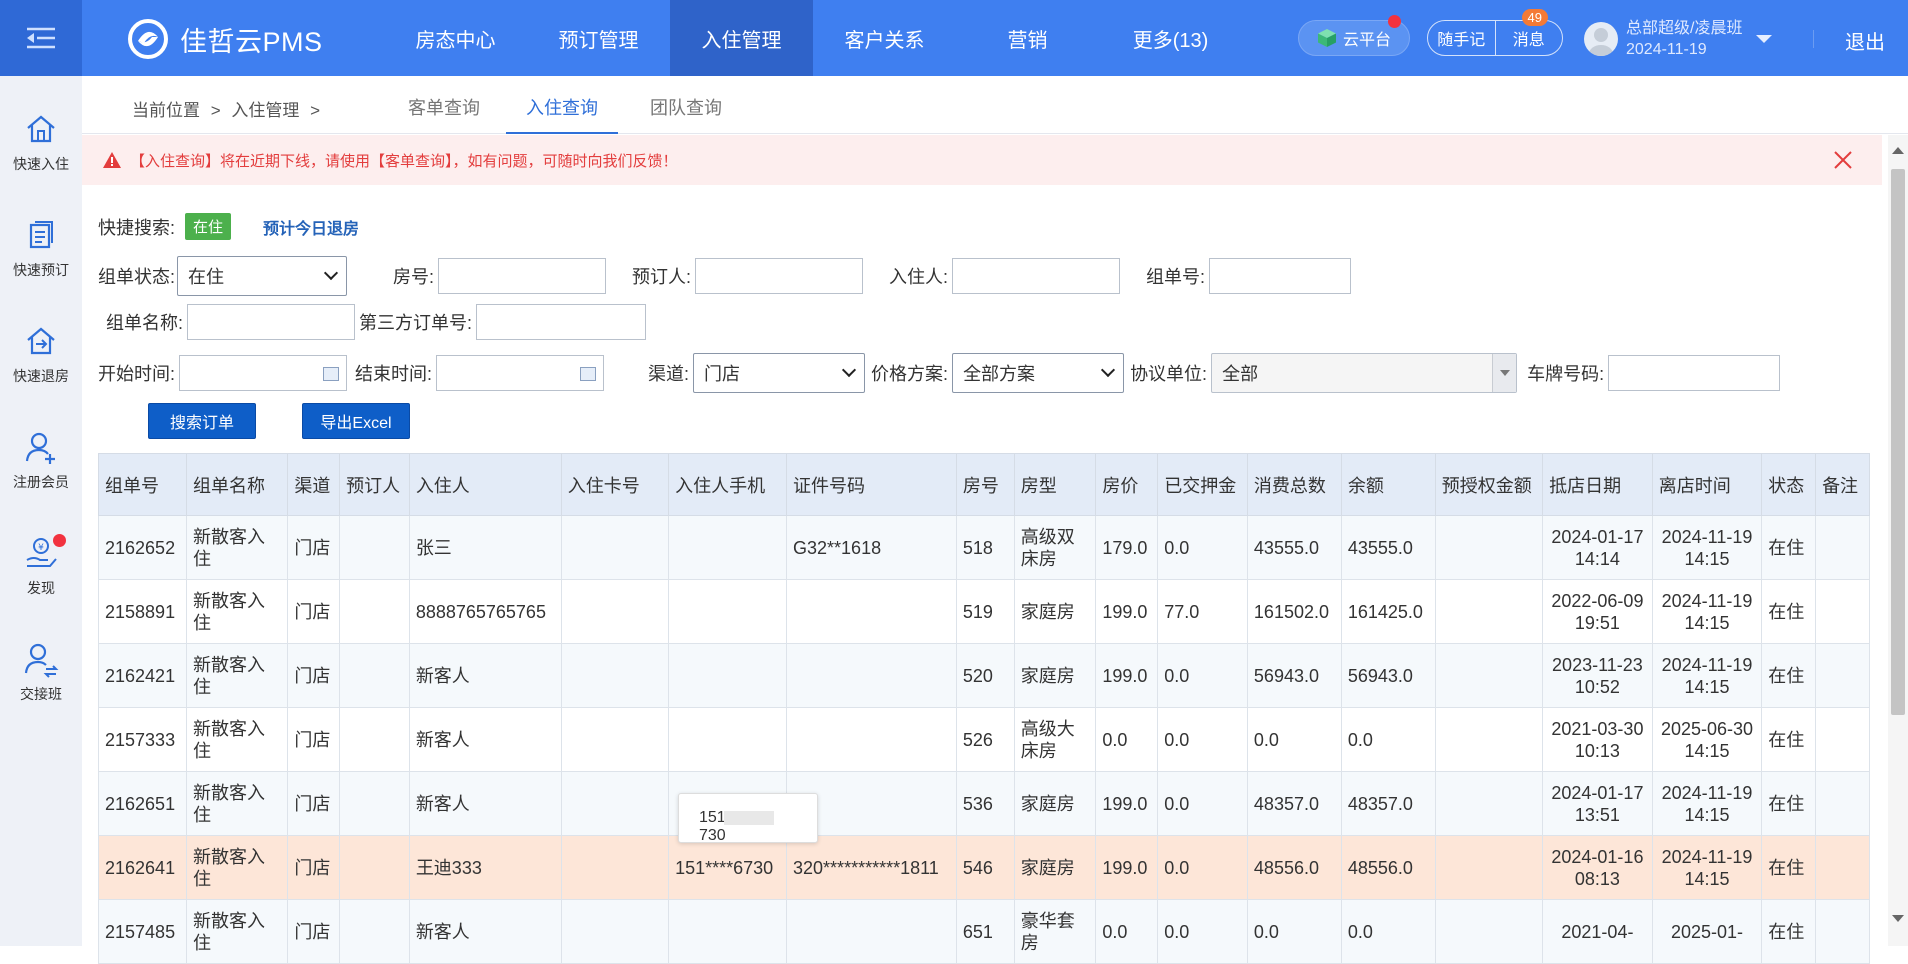 This screenshot has height=964, width=1908. Describe the element at coordinates (455, 38) in the screenshot. I see `nav-room-status: 房态中心` at that location.